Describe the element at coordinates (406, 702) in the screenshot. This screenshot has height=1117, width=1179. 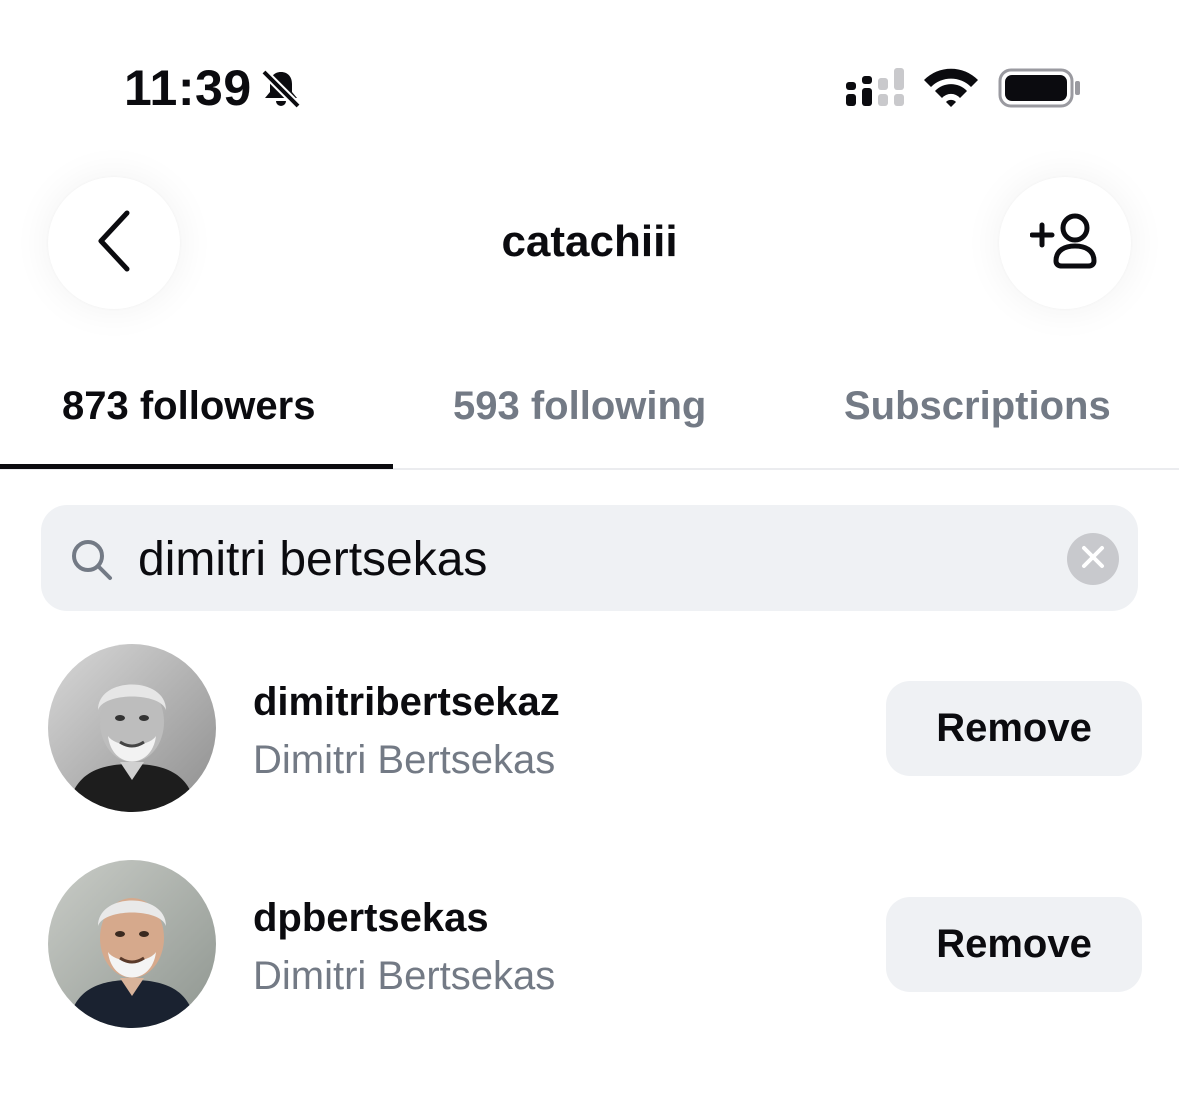
I see `username: dimitribertsekaz` at that location.